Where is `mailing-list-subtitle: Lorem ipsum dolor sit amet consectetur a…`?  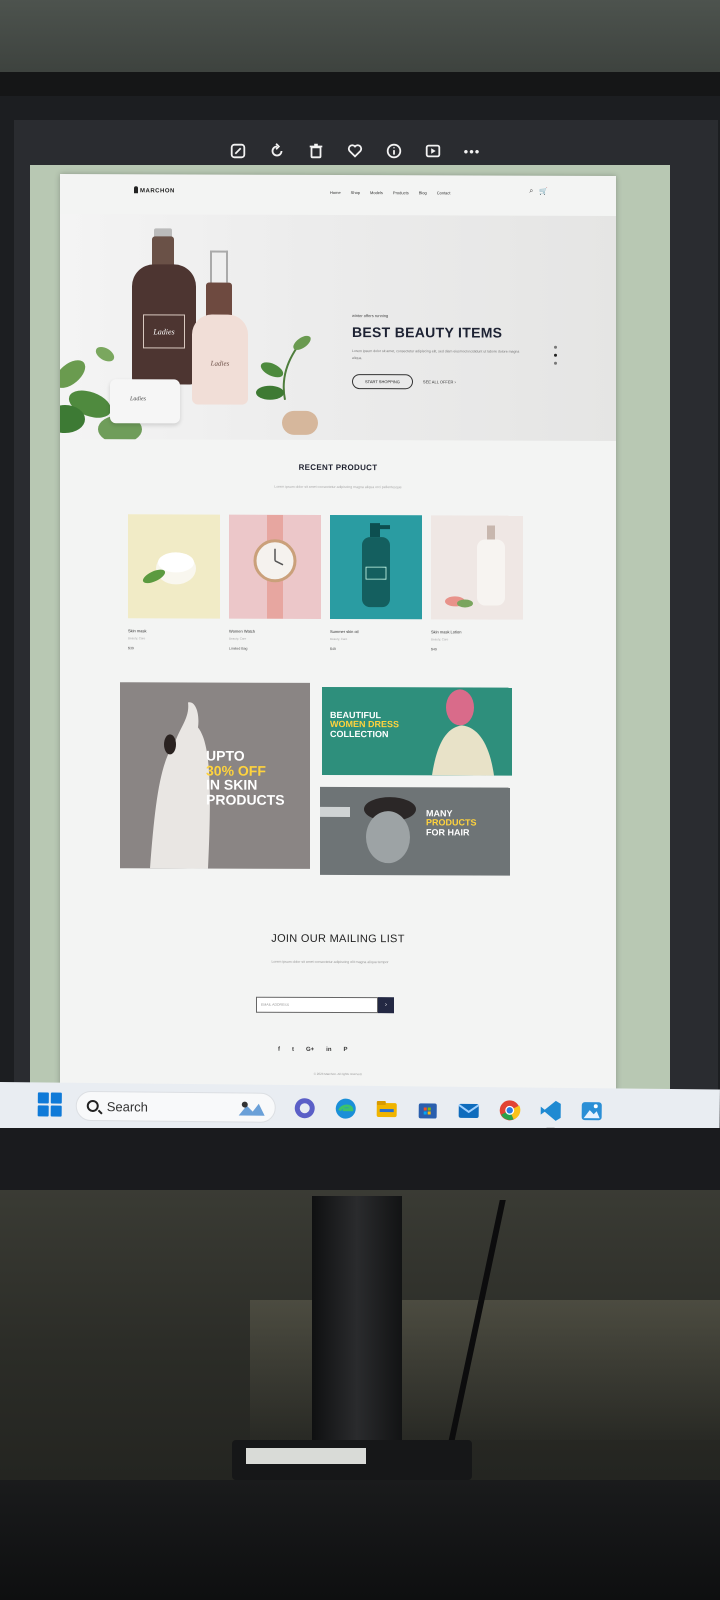
mailing-list-subtitle: Lorem ipsum dolor sit amet consectetur a… is located at coordinates (330, 962).